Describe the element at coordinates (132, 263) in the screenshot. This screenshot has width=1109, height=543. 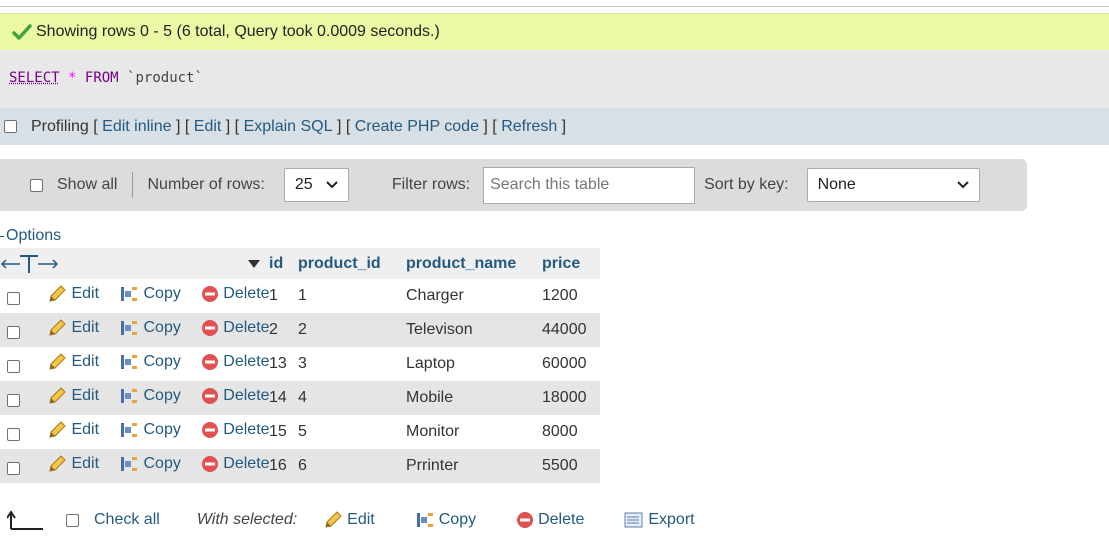
I see `column-resize-header` at that location.